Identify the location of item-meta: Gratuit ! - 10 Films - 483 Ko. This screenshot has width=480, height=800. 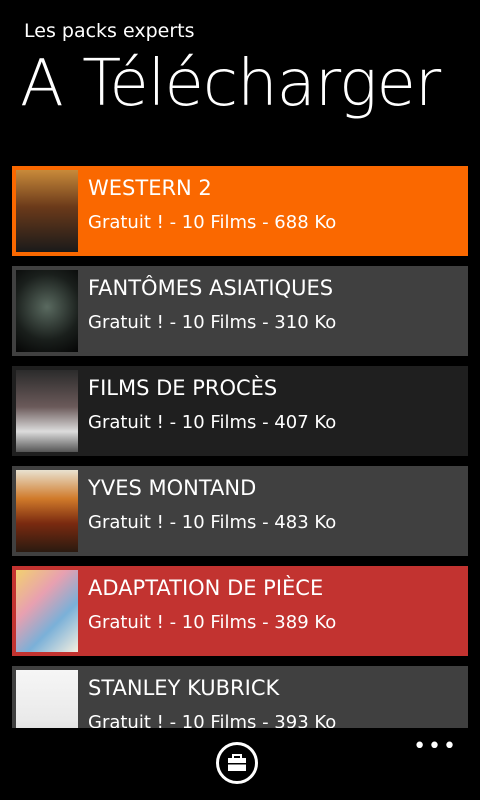
(212, 522).